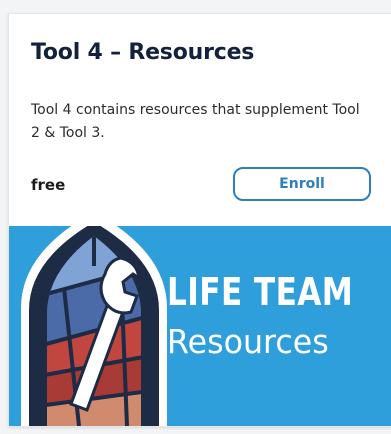 The image size is (391, 434). I want to click on enroll-button: Enroll, so click(302, 184).